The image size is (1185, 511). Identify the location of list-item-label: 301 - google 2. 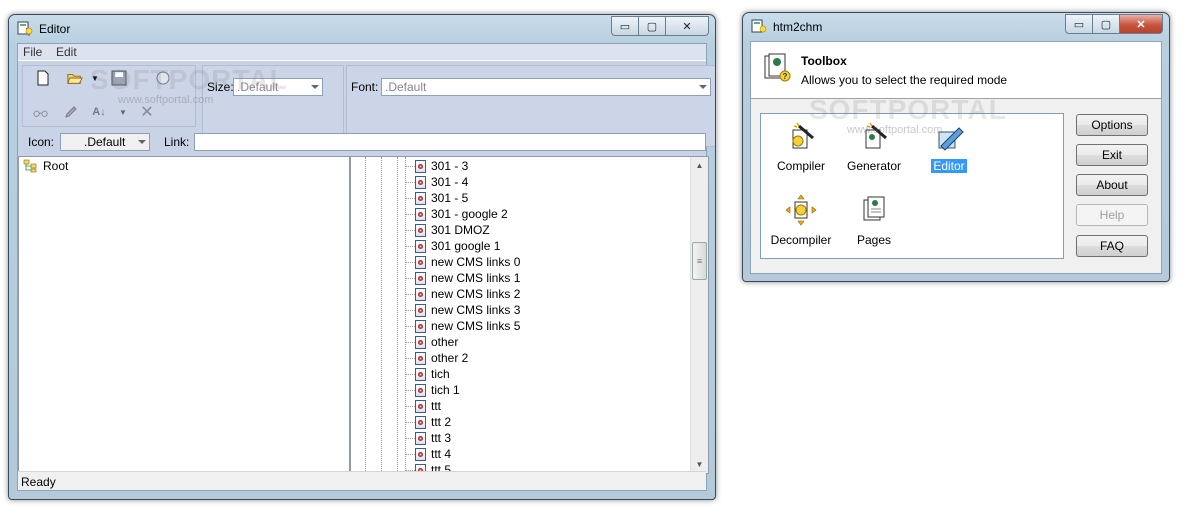
(469, 214).